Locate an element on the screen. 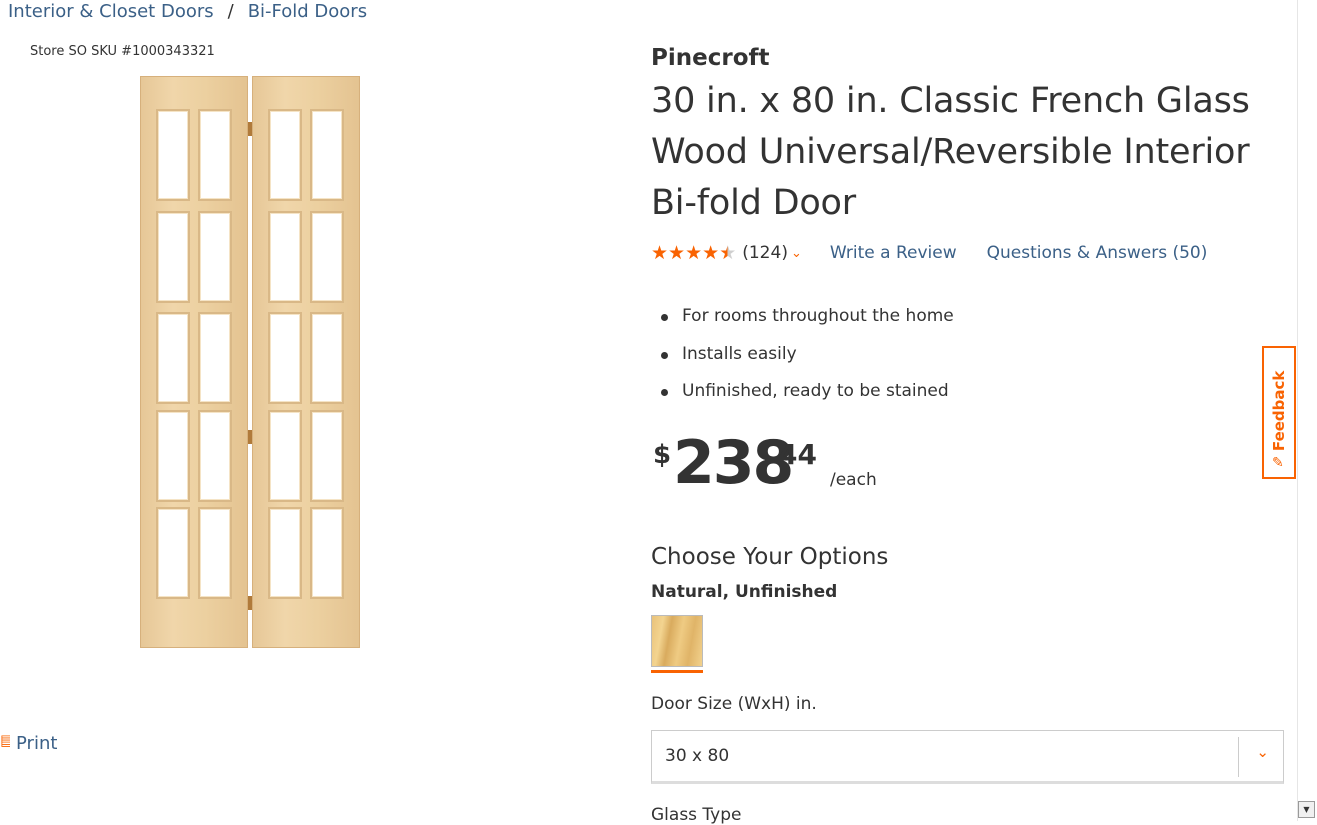 The height and width of the screenshot is (825, 1317). selected-indicator is located at coordinates (677, 671).